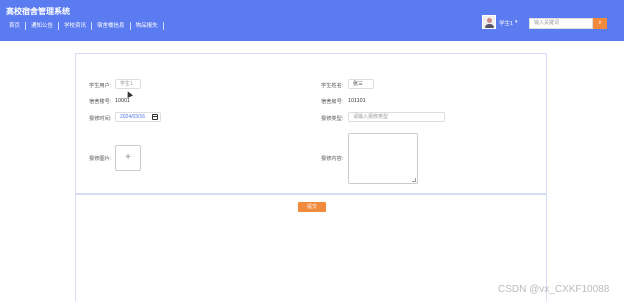  What do you see at coordinates (15, 26) in the screenshot?
I see `nav-item-home: 首页` at bounding box center [15, 26].